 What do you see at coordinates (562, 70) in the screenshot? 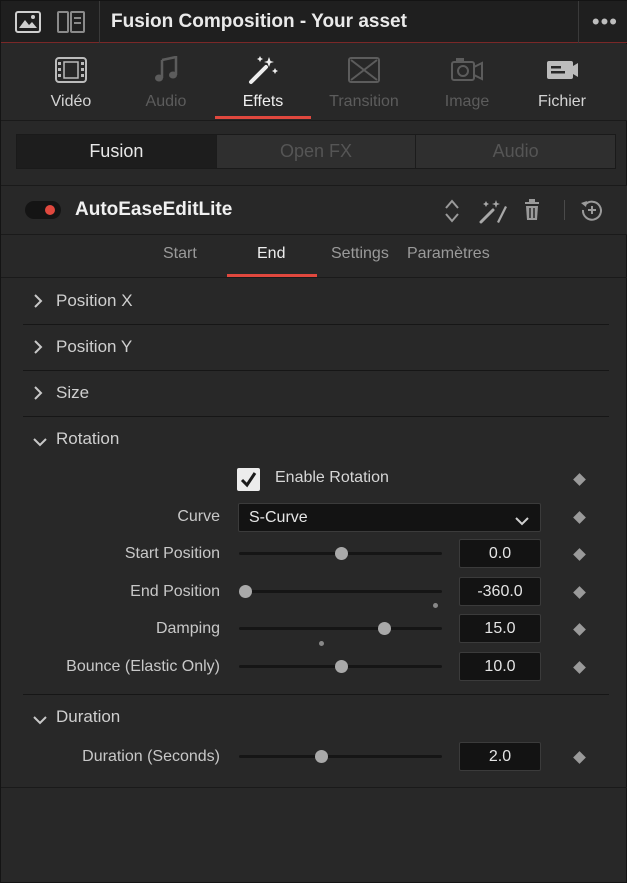
I see `file-icon` at bounding box center [562, 70].